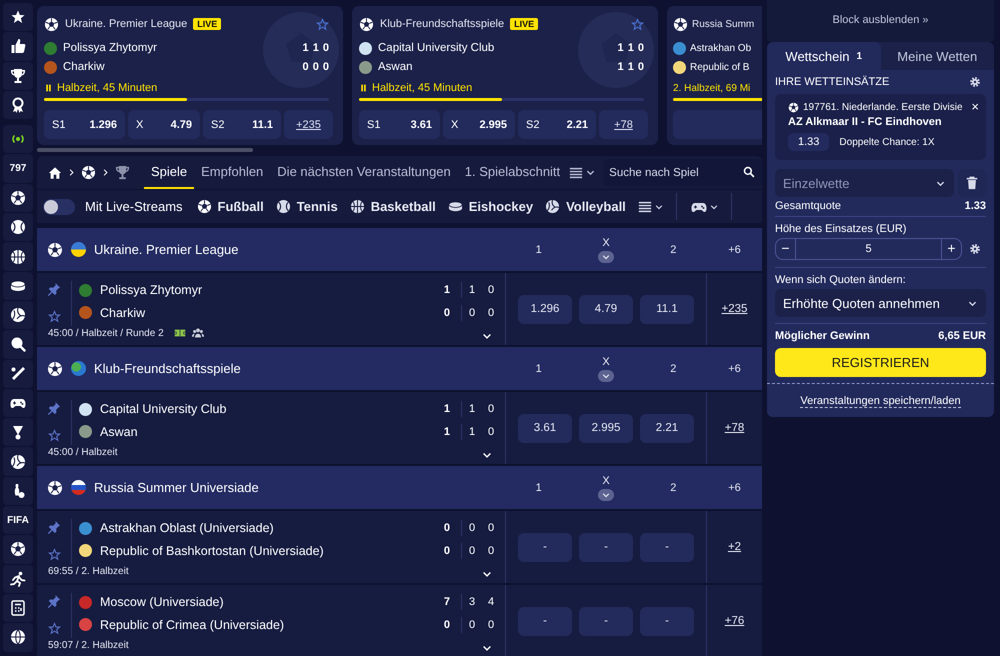  Describe the element at coordinates (962, 336) in the screenshot. I see `potential-win-value: 6,65 EUR` at that location.